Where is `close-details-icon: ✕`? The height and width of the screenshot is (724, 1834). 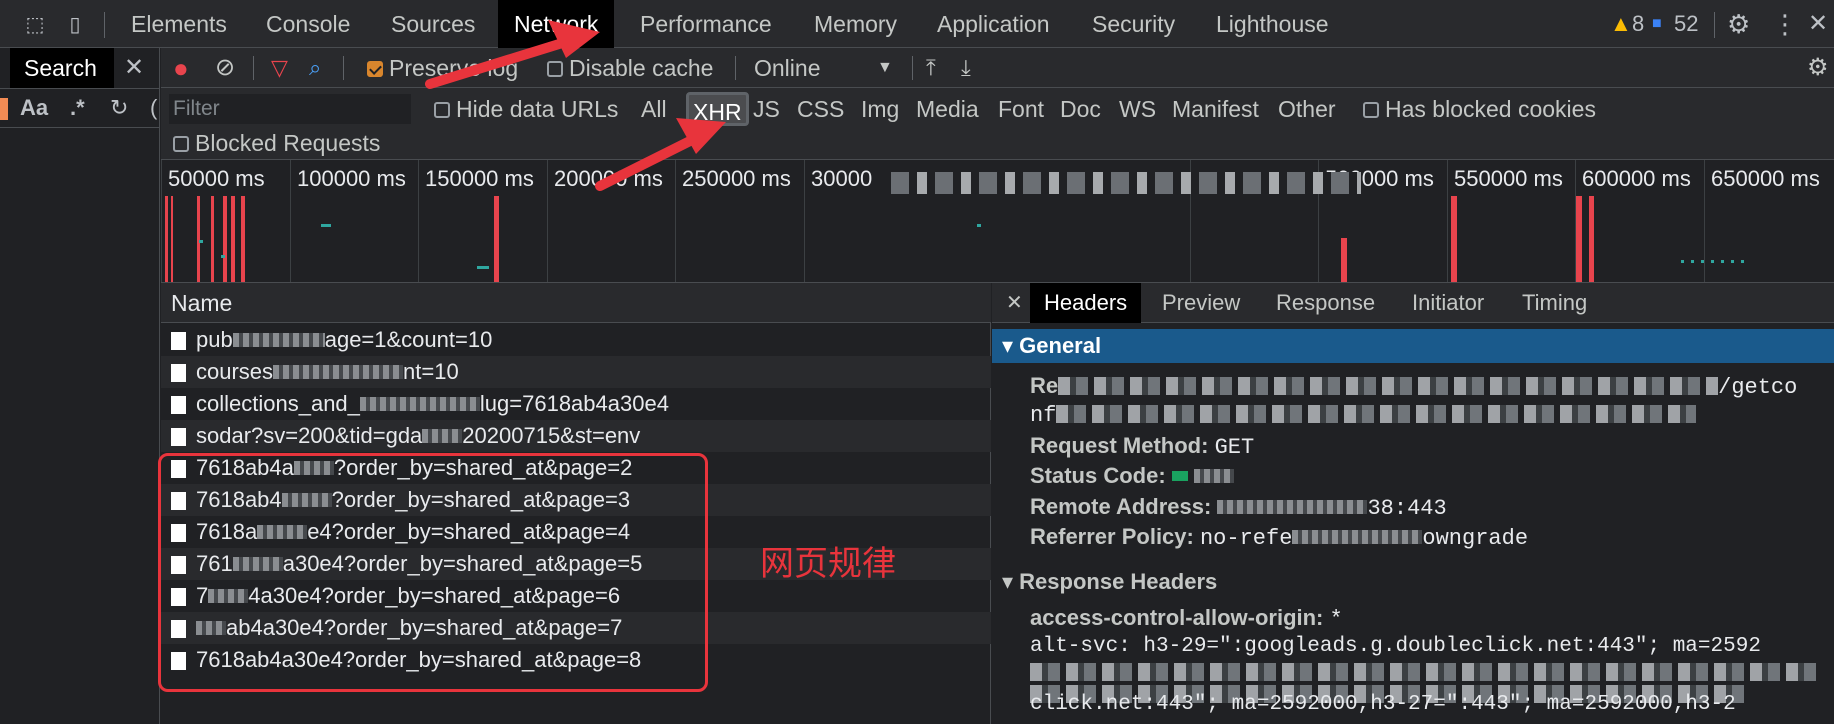
close-details-icon: ✕ is located at coordinates (1014, 303).